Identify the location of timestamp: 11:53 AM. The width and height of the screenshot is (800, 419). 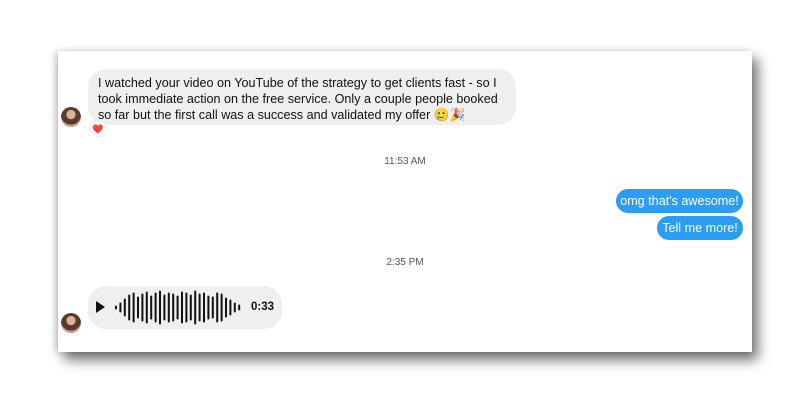
(405, 161).